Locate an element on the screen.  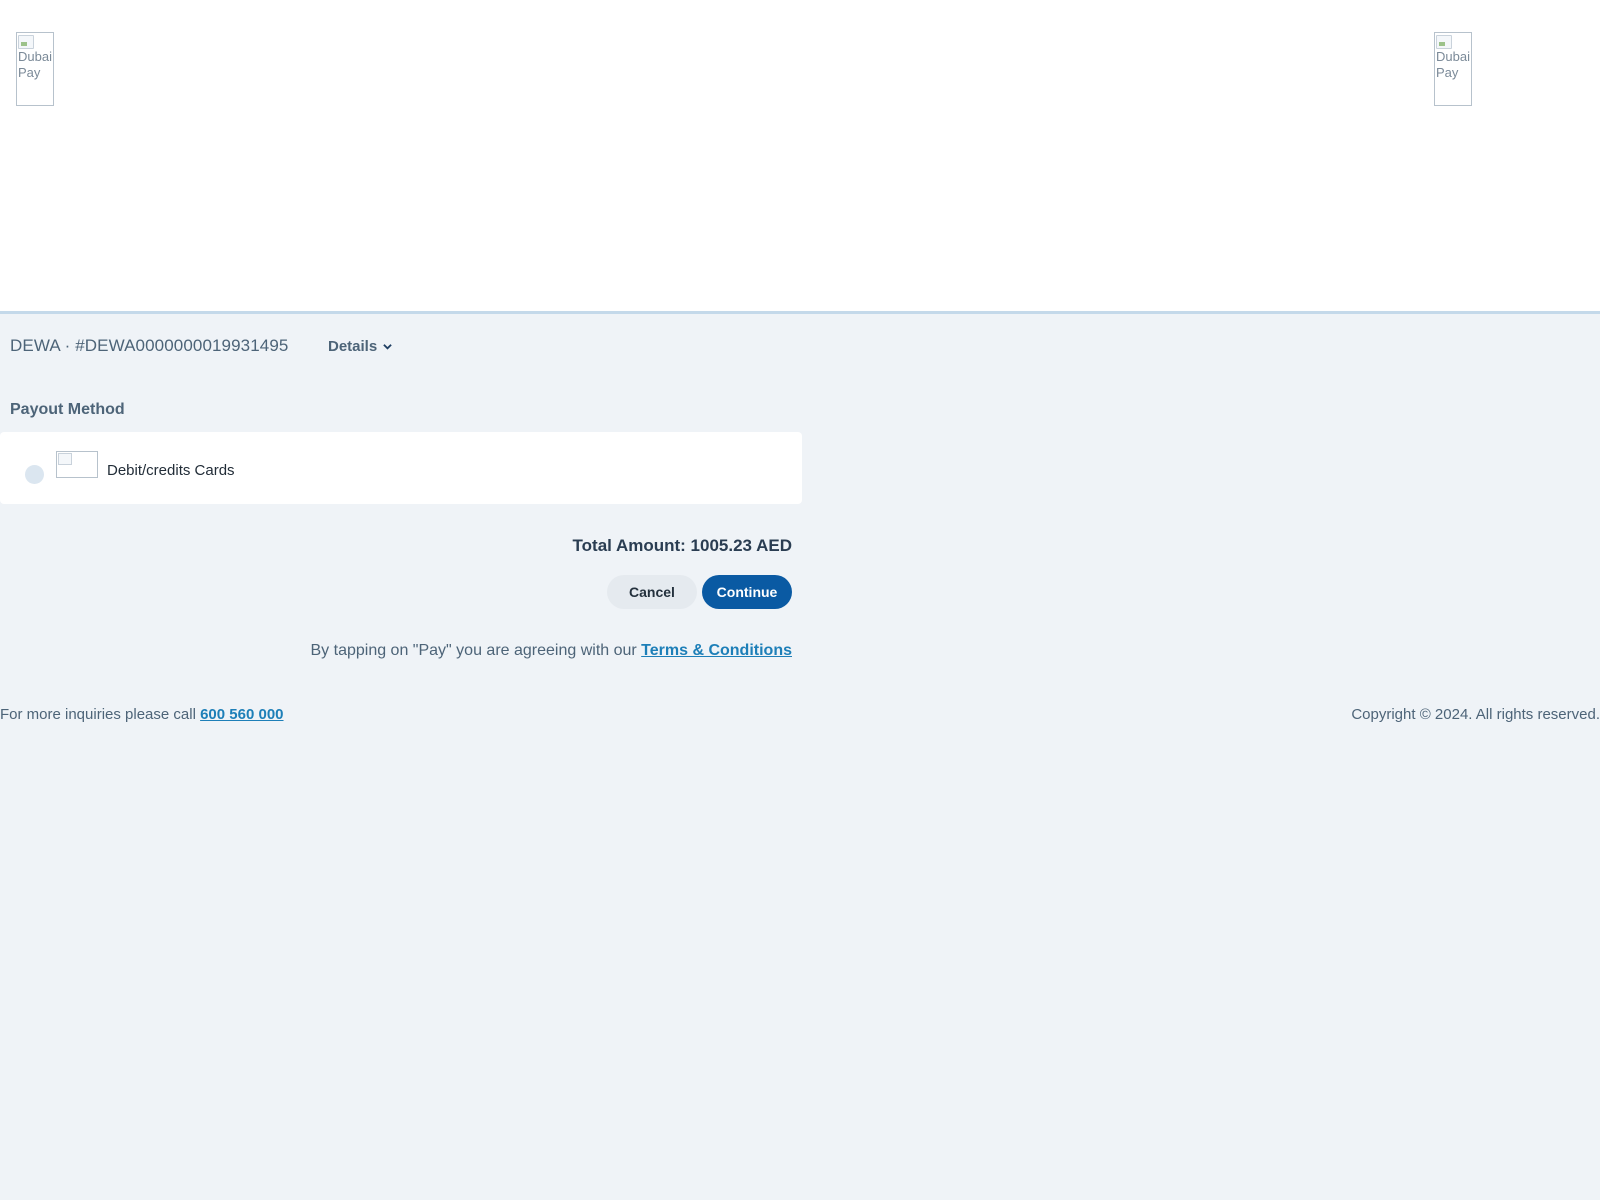
continue-button: Continue is located at coordinates (747, 592).